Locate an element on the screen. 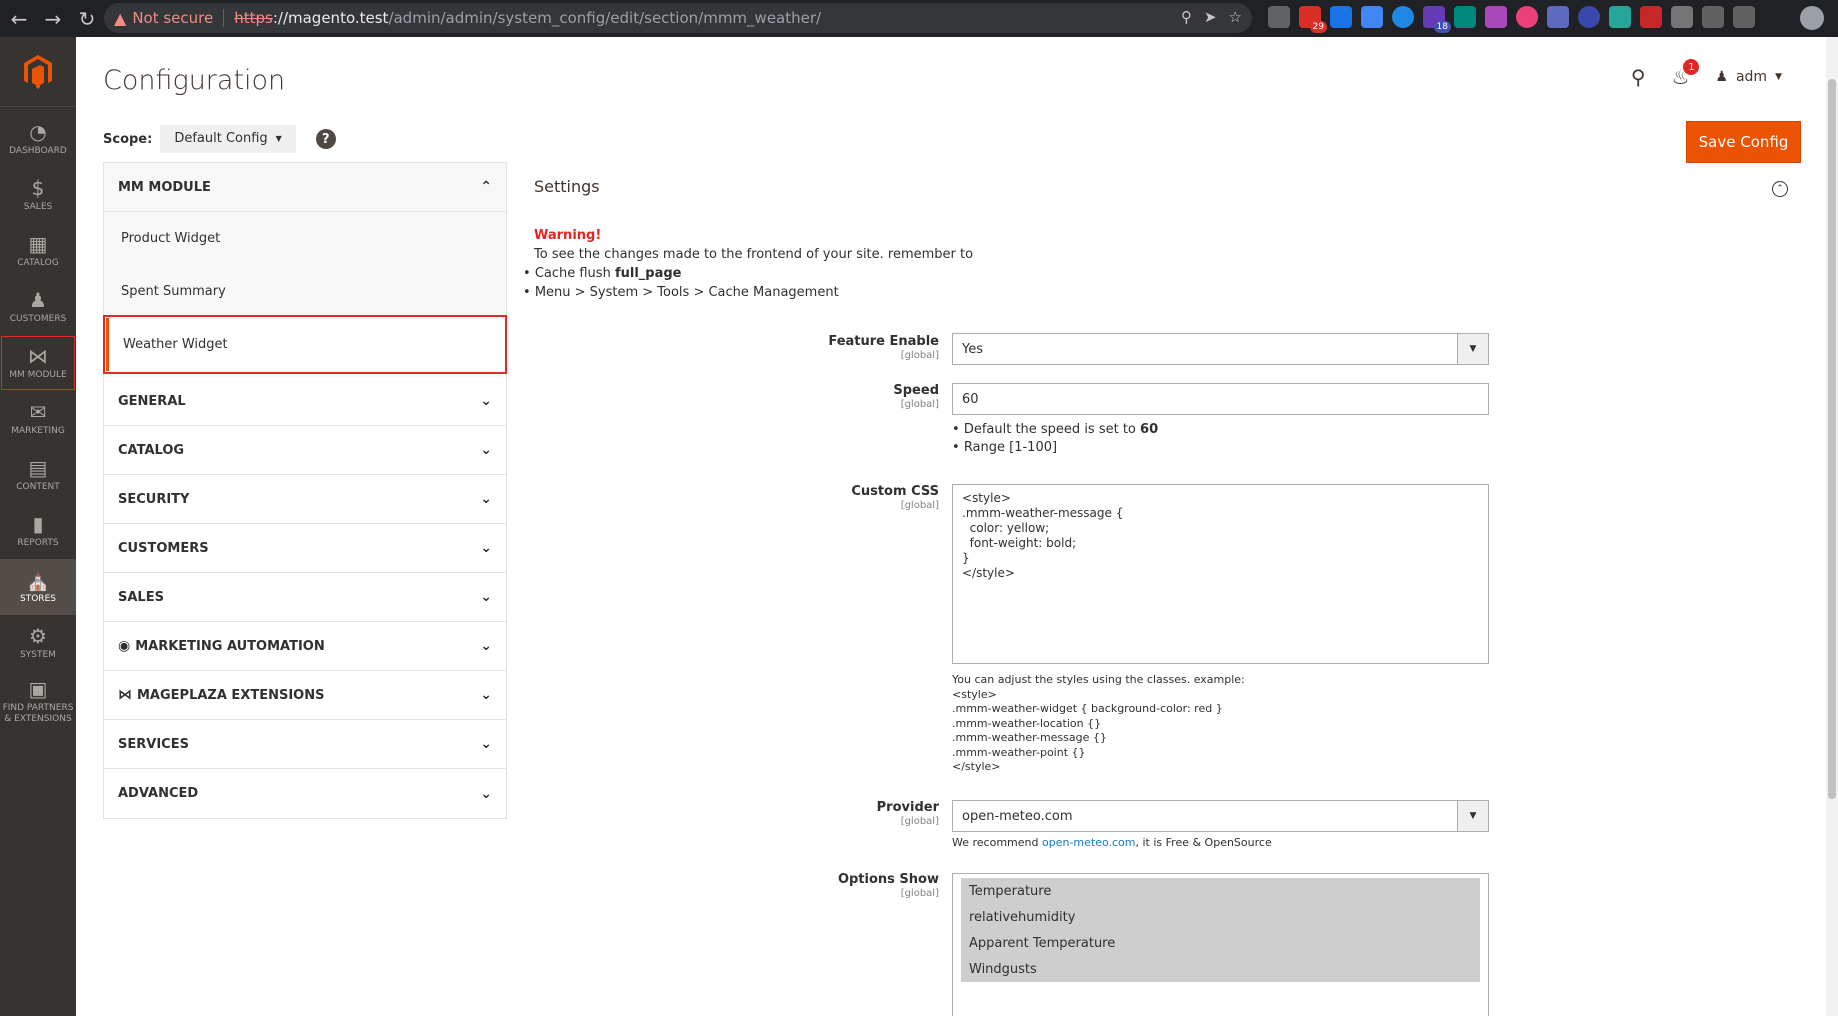 The image size is (1838, 1016). feature-enable-select: Yes ▼ is located at coordinates (1220, 349).